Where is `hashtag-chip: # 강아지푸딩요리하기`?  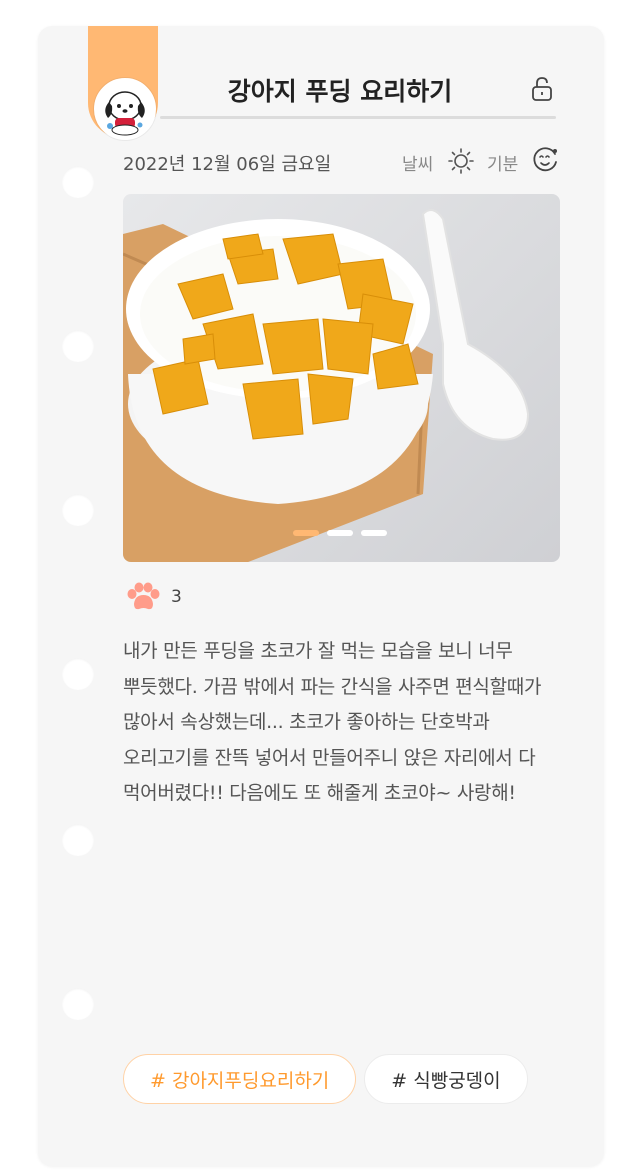
hashtag-chip: # 강아지푸딩요리하기 is located at coordinates (240, 1079).